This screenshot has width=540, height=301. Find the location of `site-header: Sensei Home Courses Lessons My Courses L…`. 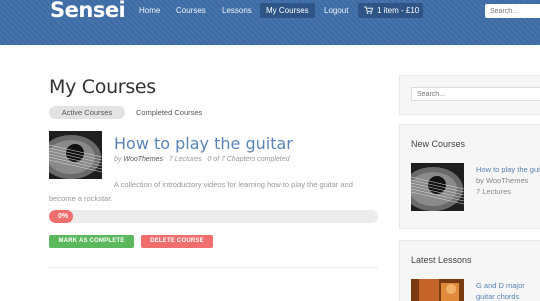

site-header: Sensei Home Courses Lessons My Courses L… is located at coordinates (270, 22).